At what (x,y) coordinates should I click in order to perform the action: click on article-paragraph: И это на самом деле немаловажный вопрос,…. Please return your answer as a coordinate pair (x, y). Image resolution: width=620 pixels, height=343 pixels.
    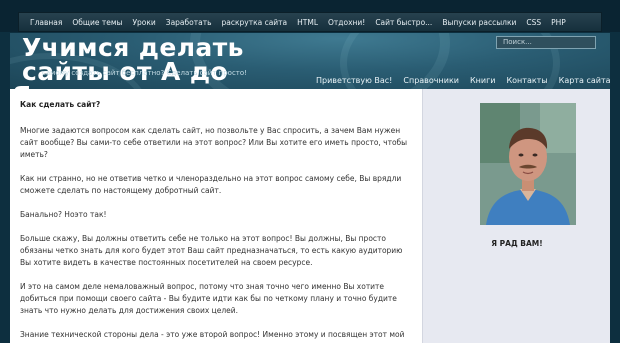
    Looking at the image, I should click on (208, 298).